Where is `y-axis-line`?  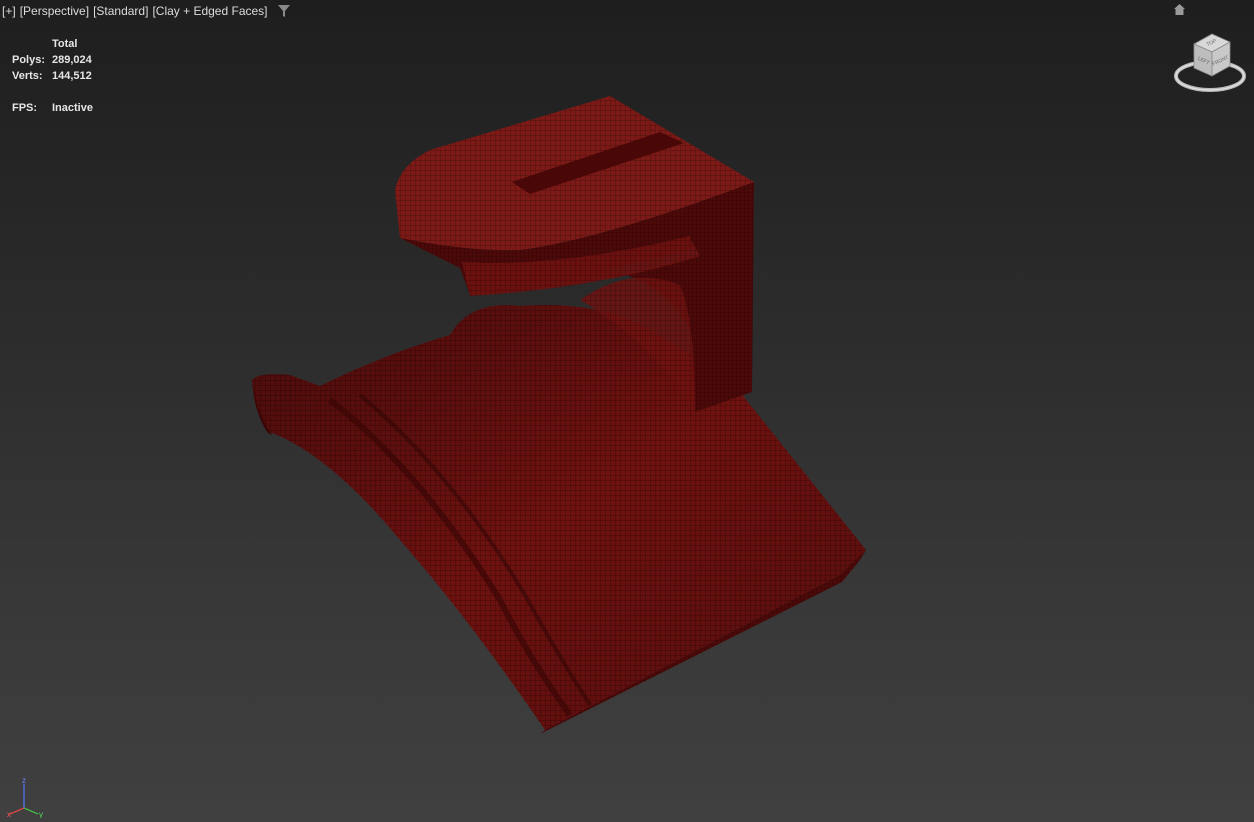 y-axis-line is located at coordinates (31, 811).